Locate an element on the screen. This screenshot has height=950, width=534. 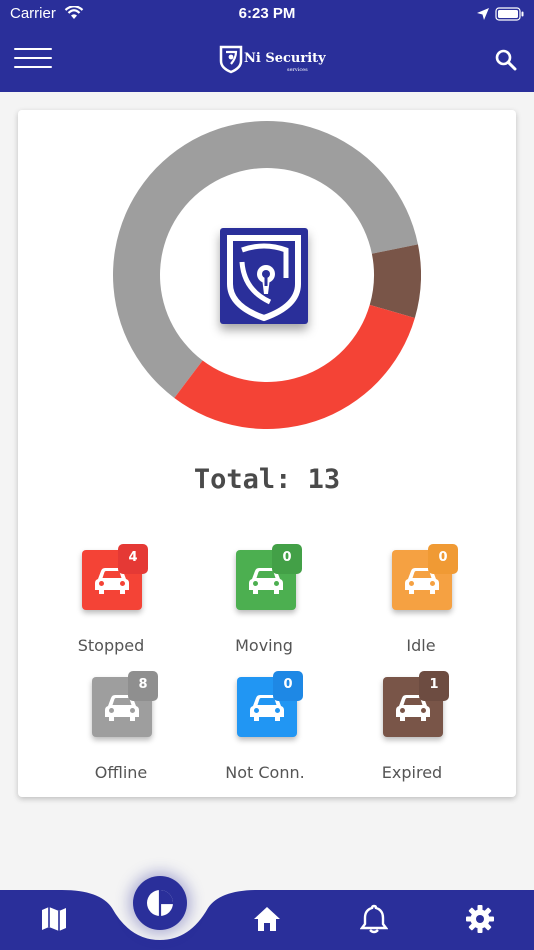
hamburger-menu-icon is located at coordinates (33, 61).